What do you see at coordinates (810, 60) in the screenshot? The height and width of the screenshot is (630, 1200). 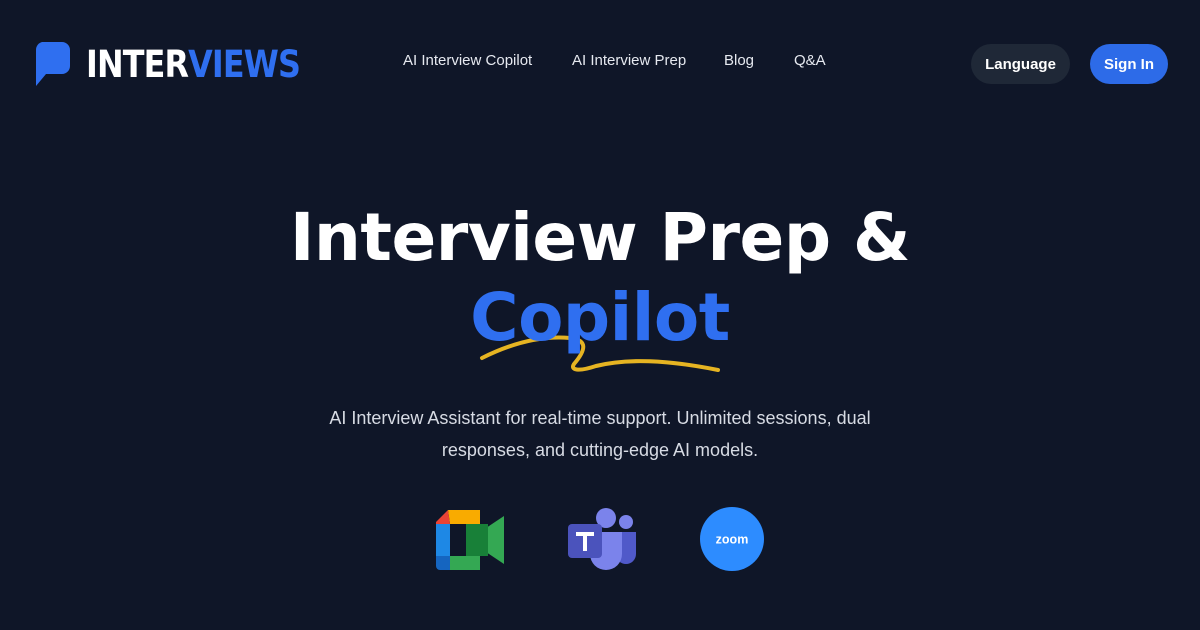 I see `nav-link-qa: Q&A` at bounding box center [810, 60].